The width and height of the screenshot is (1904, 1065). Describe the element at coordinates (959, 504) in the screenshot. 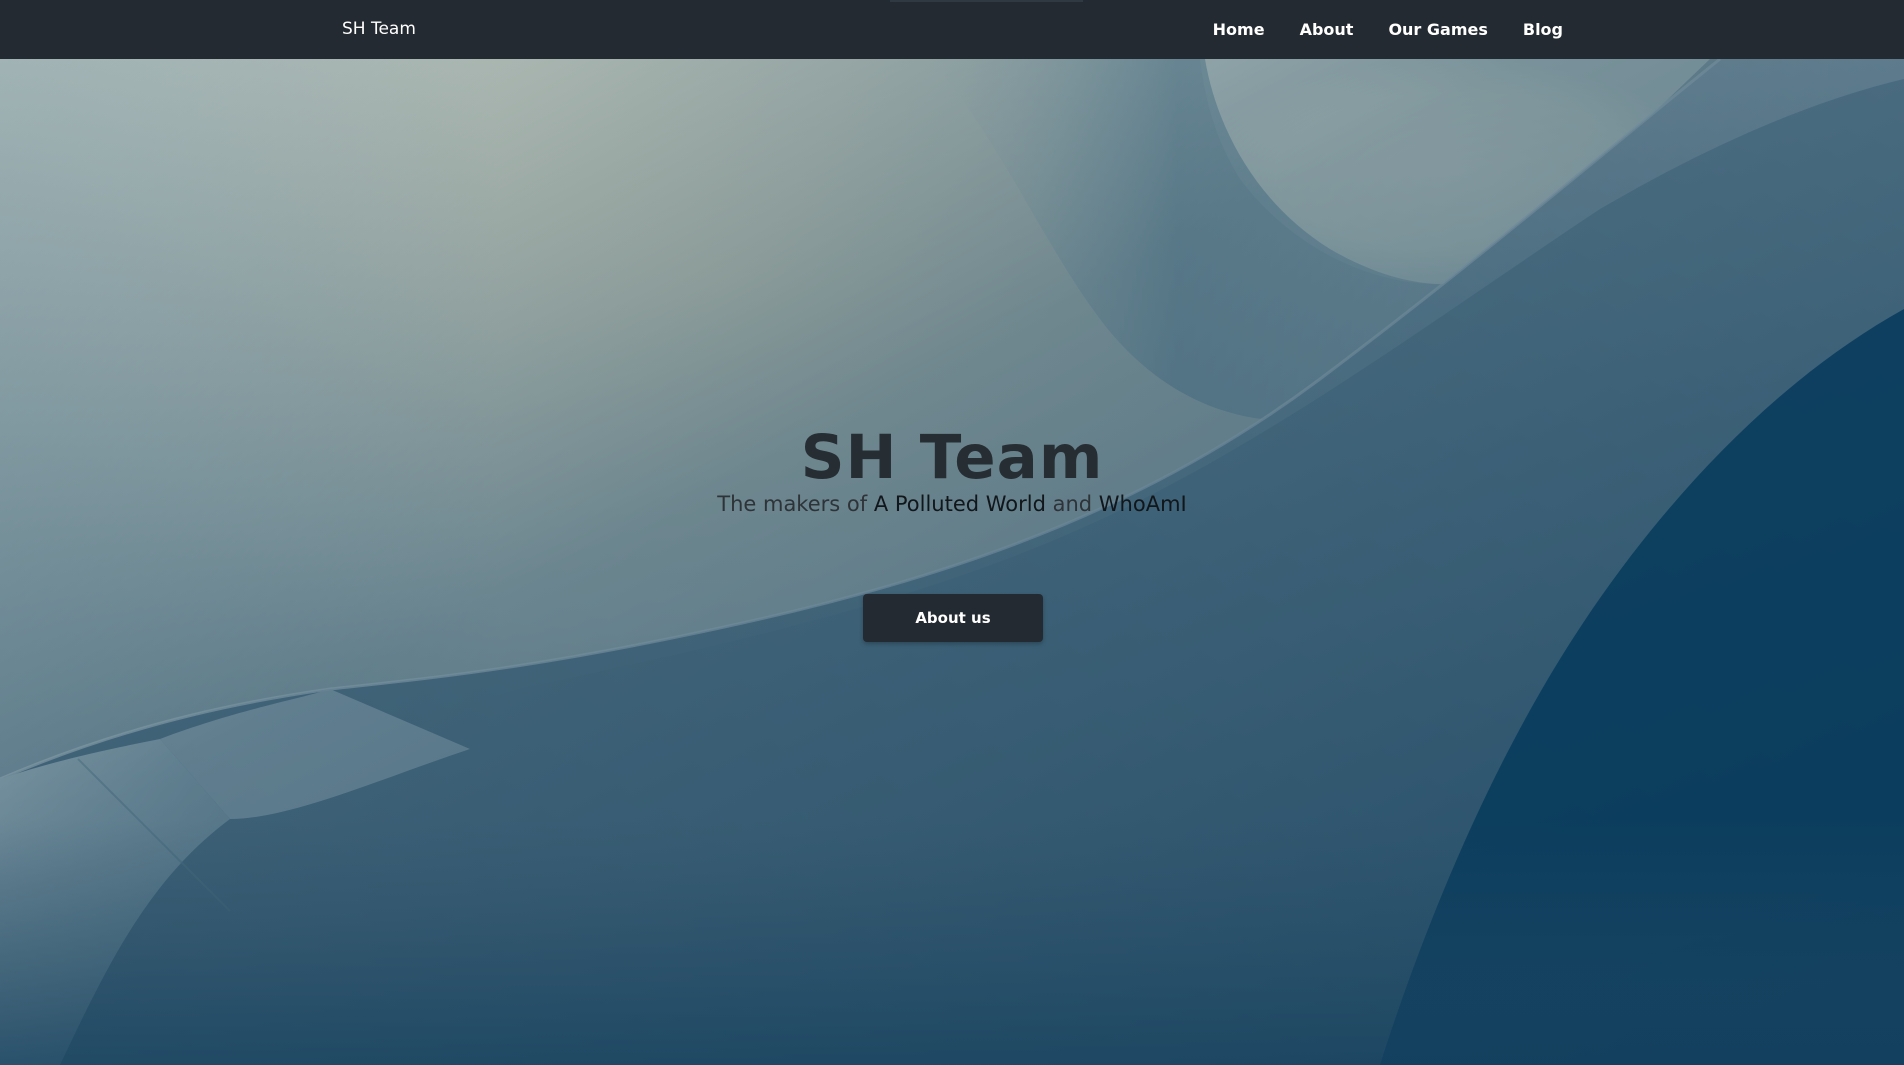

I see `game-title-a-polluted-world: A Polluted World` at that location.